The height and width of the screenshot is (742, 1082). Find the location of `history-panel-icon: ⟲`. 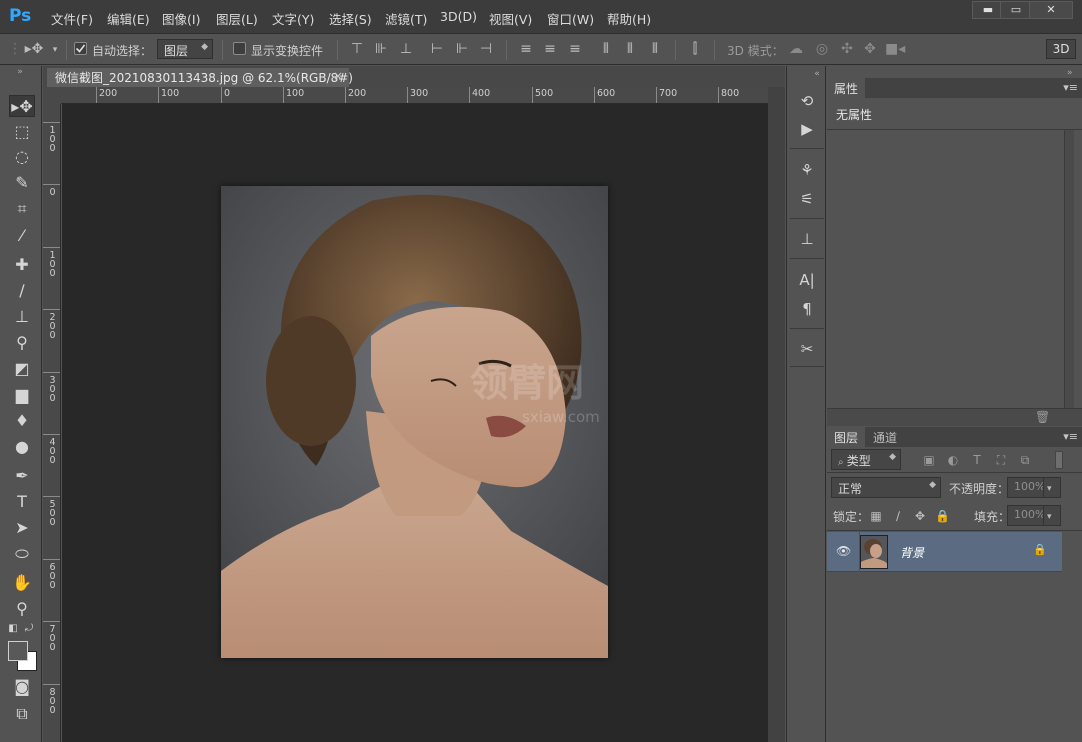

history-panel-icon: ⟲ is located at coordinates (807, 101).